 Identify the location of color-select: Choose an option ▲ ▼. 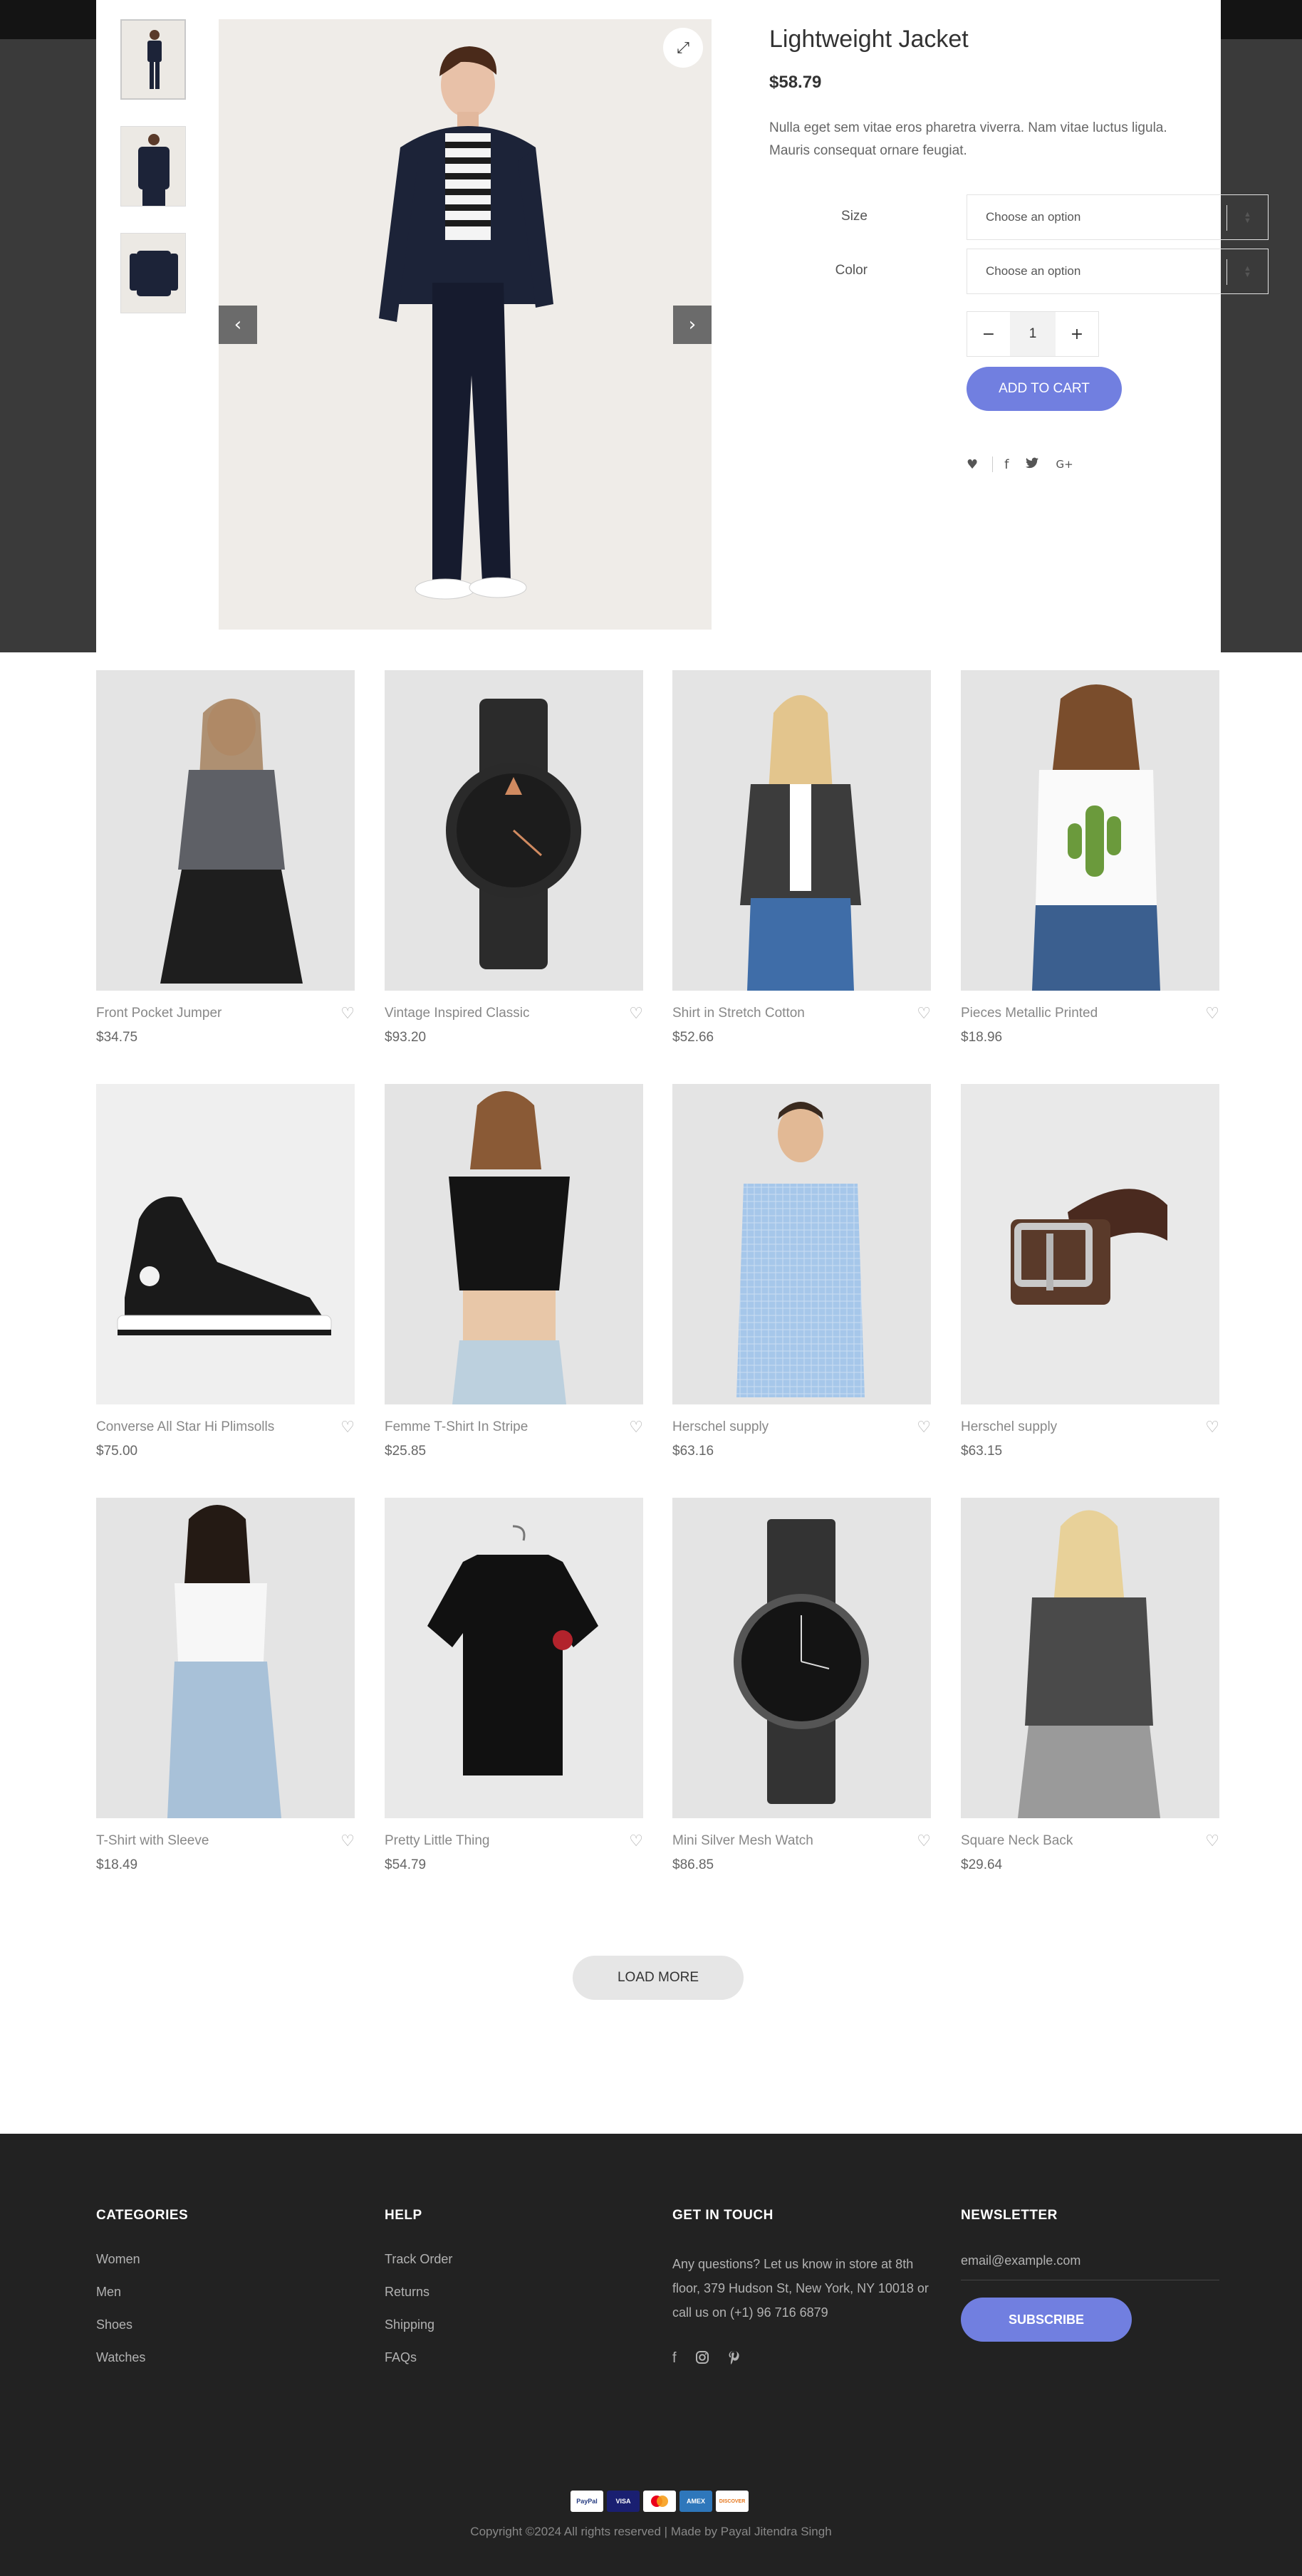
(1118, 271).